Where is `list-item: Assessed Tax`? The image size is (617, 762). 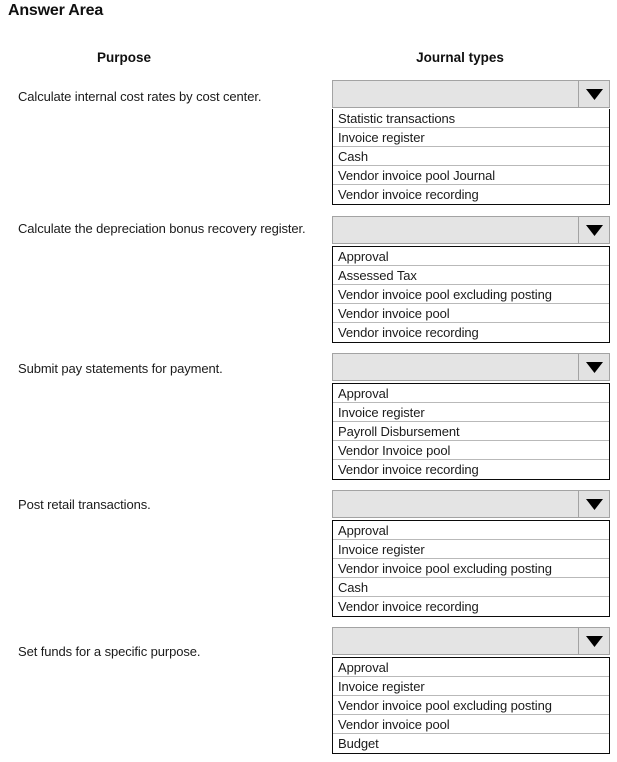
list-item: Assessed Tax is located at coordinates (471, 275).